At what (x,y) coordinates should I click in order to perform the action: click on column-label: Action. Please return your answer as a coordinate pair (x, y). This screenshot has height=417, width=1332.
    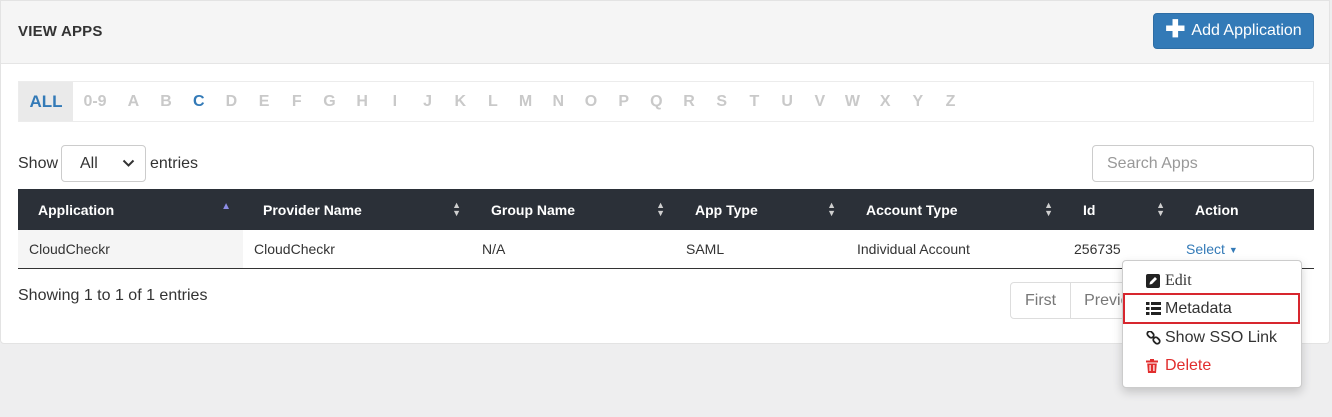
    Looking at the image, I should click on (1217, 209).